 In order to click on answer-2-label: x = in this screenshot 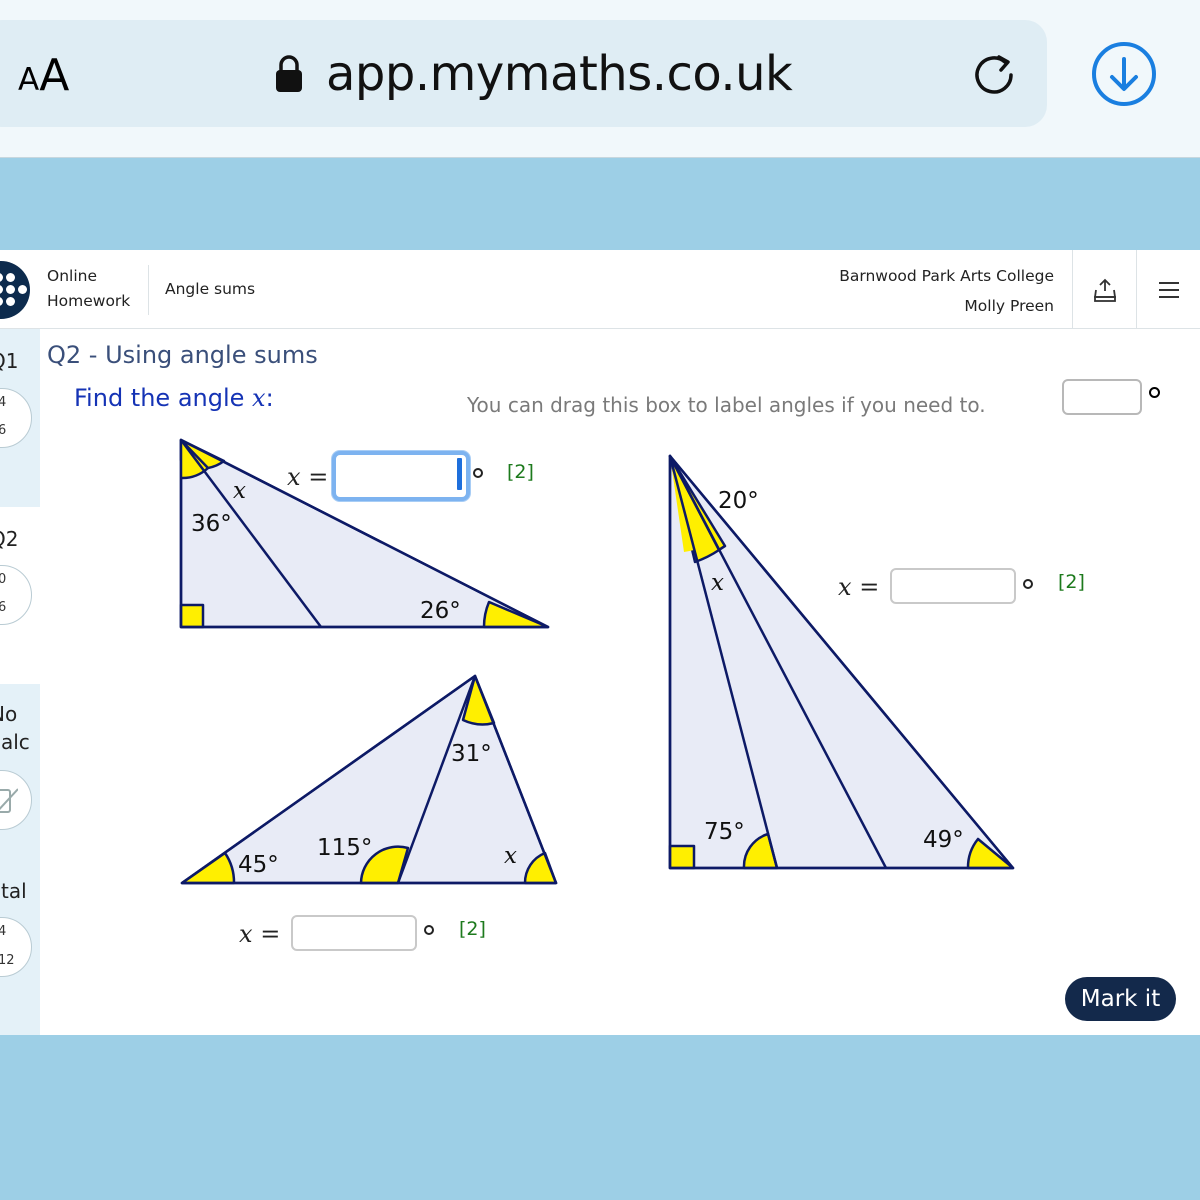, I will do `click(858, 587)`.